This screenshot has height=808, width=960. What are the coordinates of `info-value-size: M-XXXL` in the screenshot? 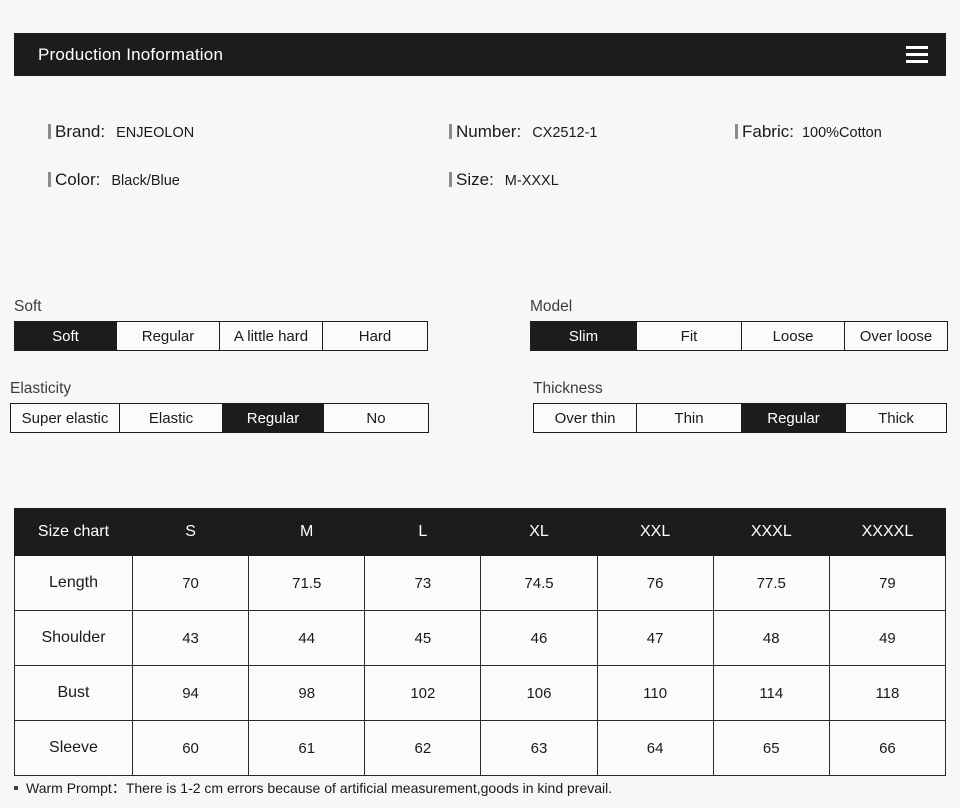 It's located at (531, 181).